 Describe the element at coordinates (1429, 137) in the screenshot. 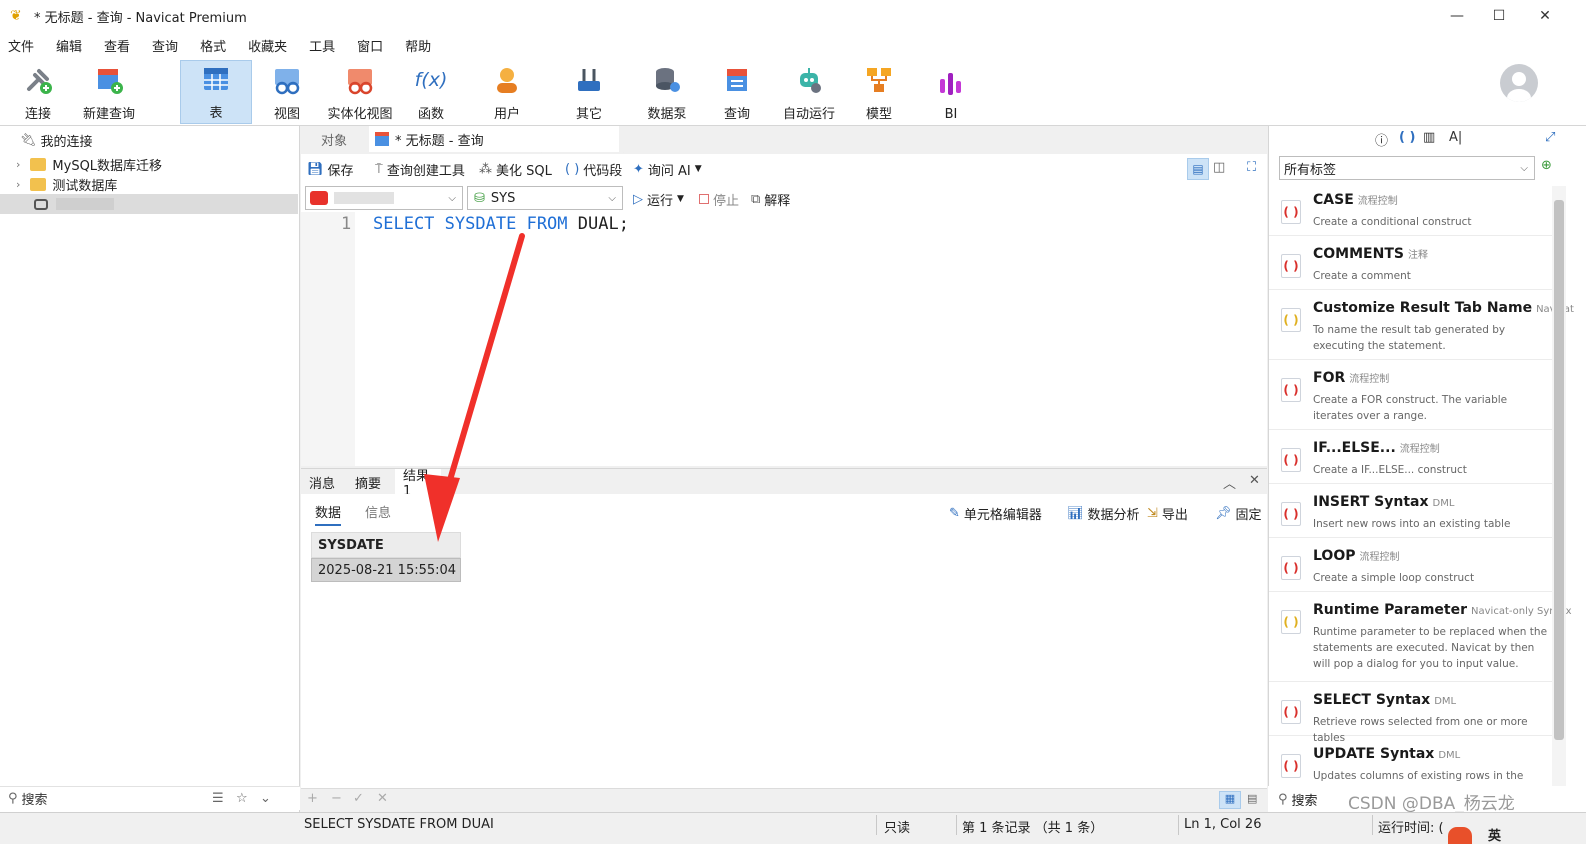

I see `template-icon: ▥` at that location.